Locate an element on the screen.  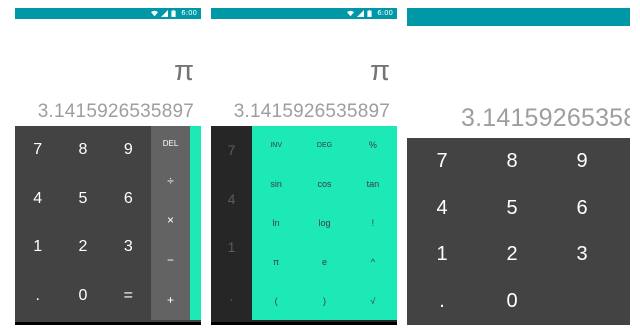
pi-button: π is located at coordinates (276, 261).